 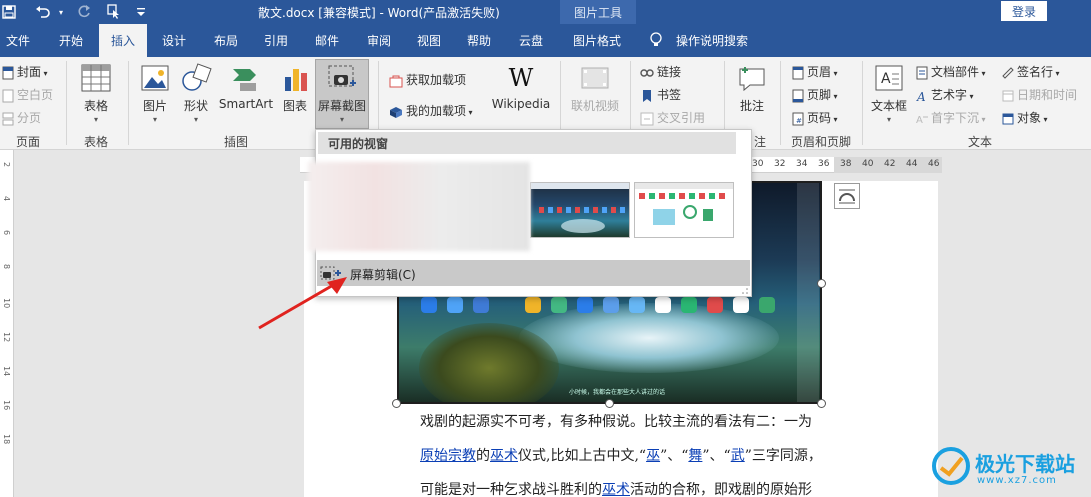 What do you see at coordinates (489, 362) in the screenshot?
I see `image-foliage-region` at bounding box center [489, 362].